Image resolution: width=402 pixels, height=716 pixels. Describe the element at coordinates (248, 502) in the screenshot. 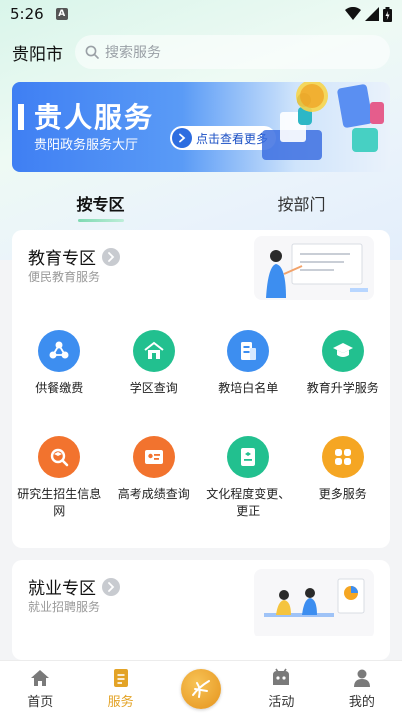

I see `service-label: 文化程度变更、更正` at that location.